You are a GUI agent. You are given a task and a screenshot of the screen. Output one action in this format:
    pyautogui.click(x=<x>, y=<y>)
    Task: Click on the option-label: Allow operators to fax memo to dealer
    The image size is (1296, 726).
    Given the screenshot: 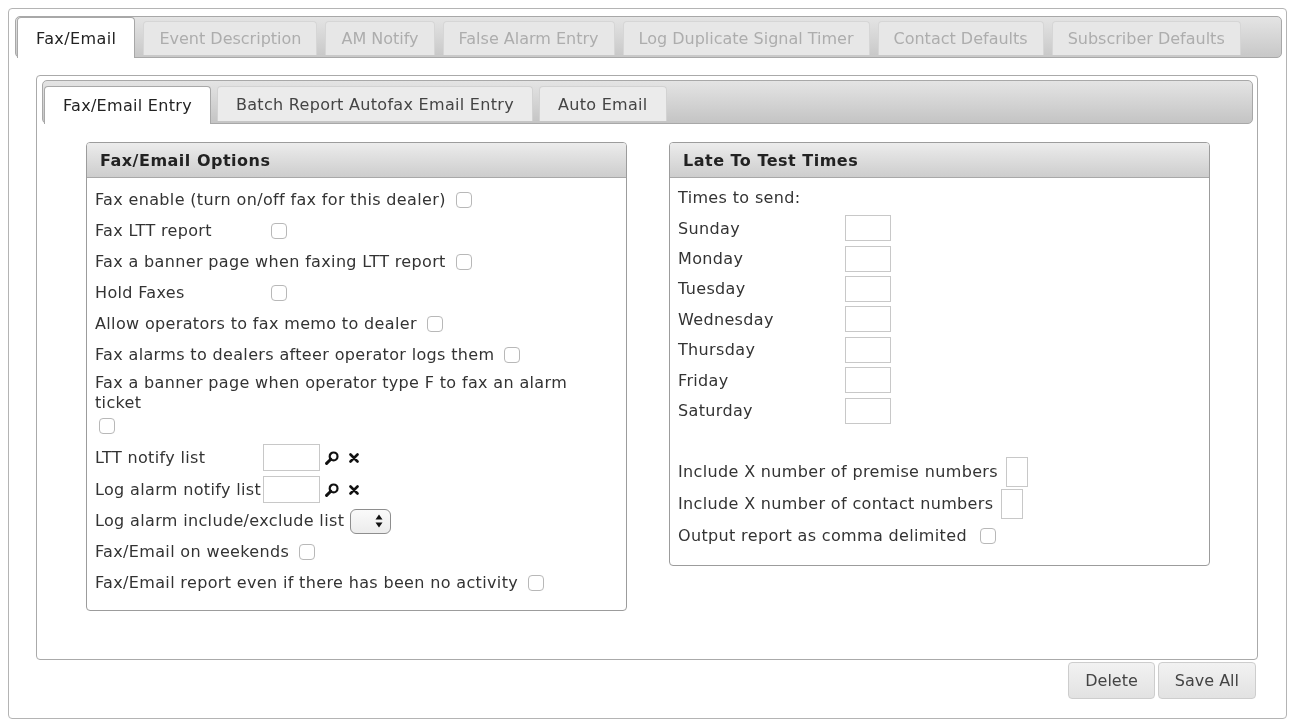 What is the action you would take?
    pyautogui.click(x=256, y=324)
    